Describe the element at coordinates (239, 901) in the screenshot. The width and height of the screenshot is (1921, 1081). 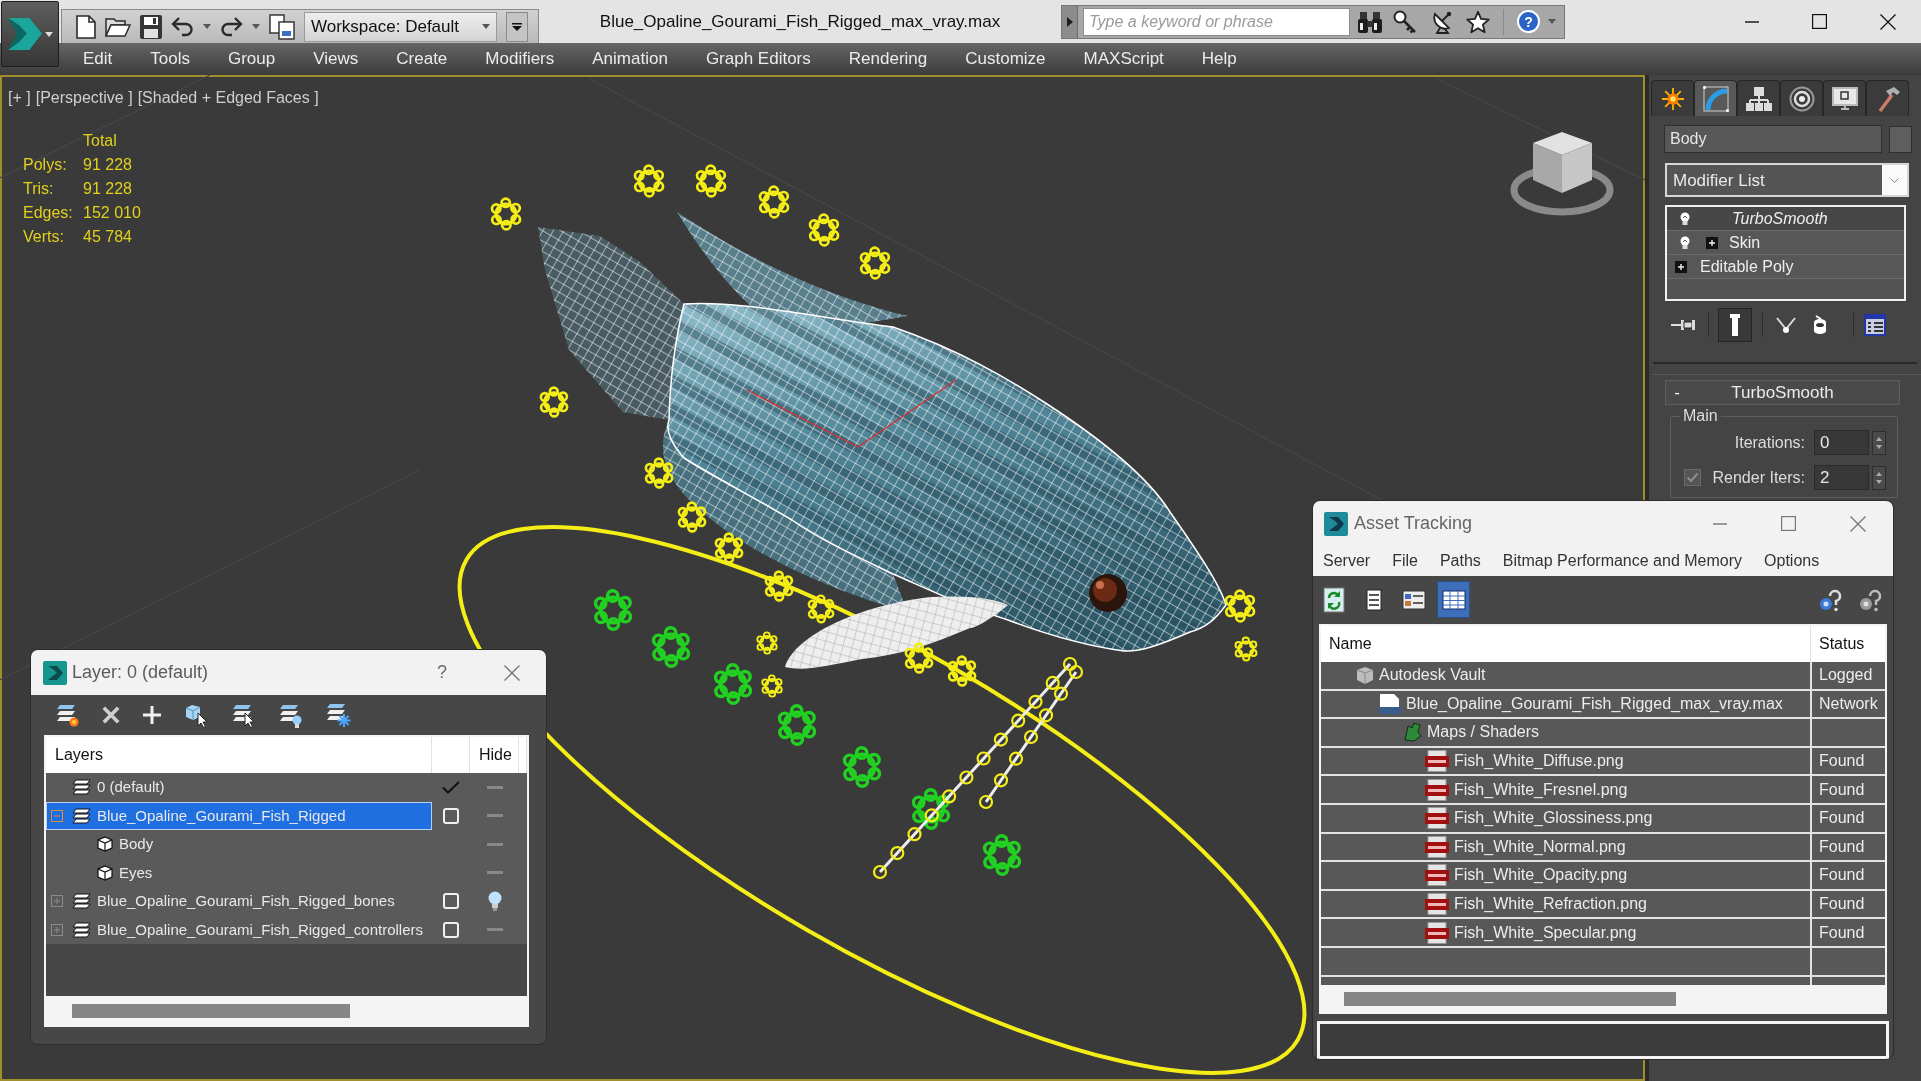
I see `layer-item: Blue_Opaline_Gourami_Fish_Rigged_bones` at that location.